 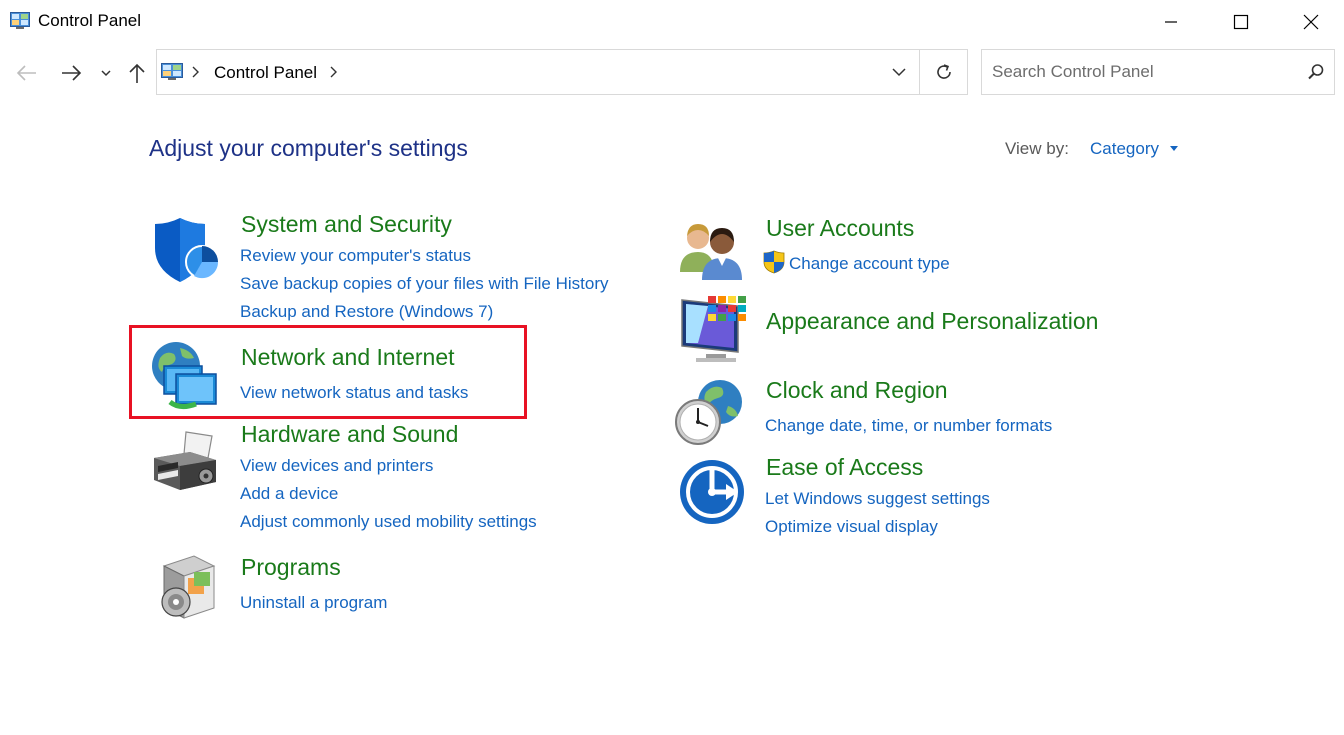 What do you see at coordinates (857, 390) in the screenshot?
I see `category-clock-and-region: Clock and Region` at bounding box center [857, 390].